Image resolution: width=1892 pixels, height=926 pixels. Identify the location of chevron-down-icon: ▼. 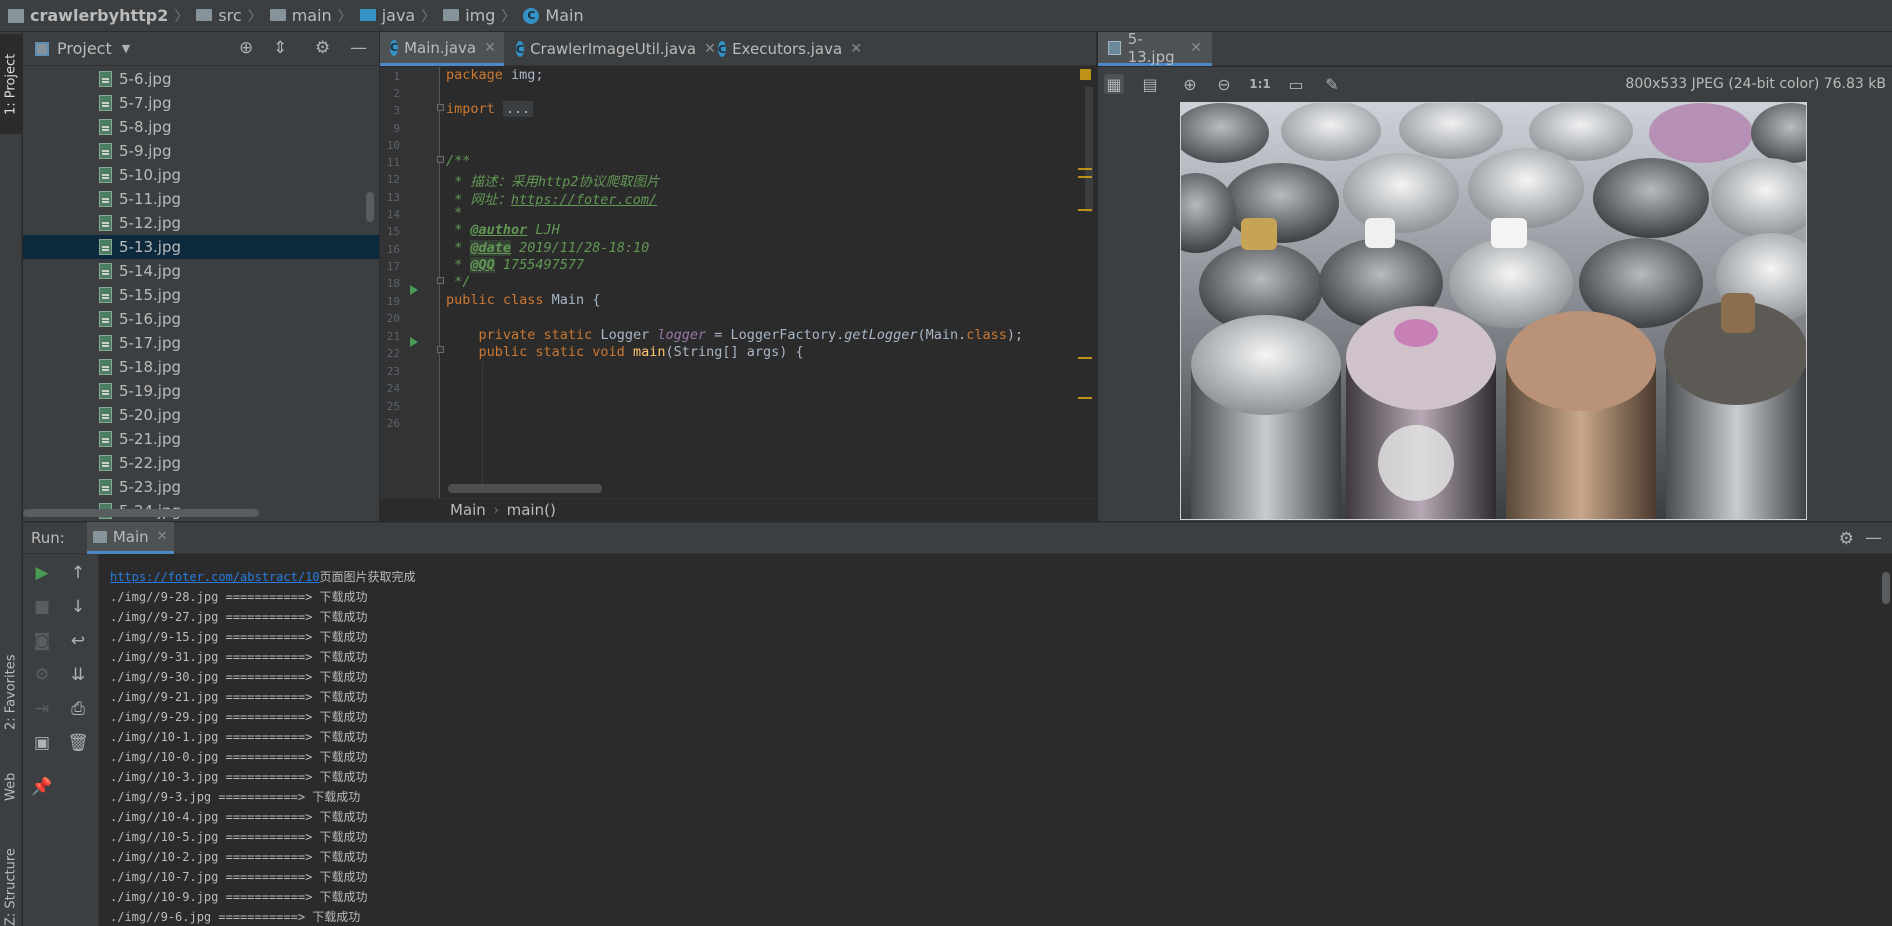
(126, 48).